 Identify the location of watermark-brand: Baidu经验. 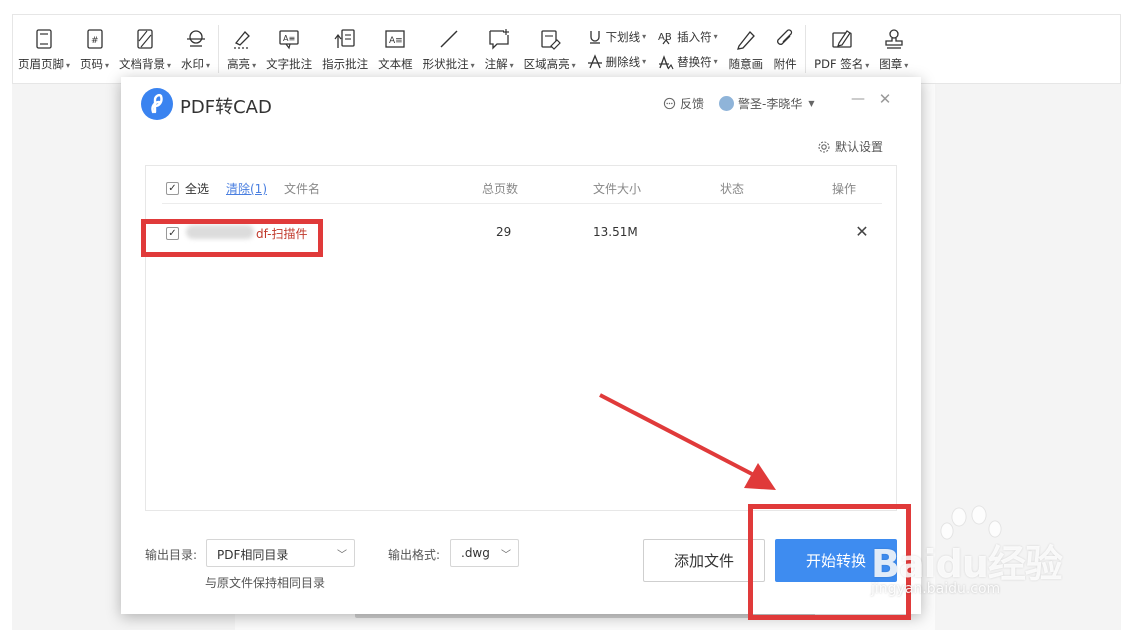
(967, 564).